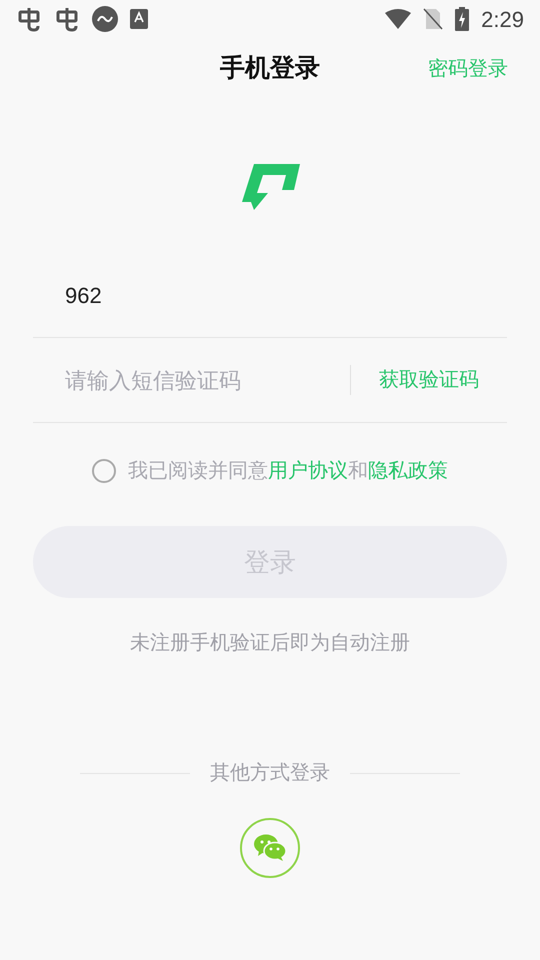 Image resolution: width=540 pixels, height=960 pixels. I want to click on password-login-link: 密码登录, so click(468, 69).